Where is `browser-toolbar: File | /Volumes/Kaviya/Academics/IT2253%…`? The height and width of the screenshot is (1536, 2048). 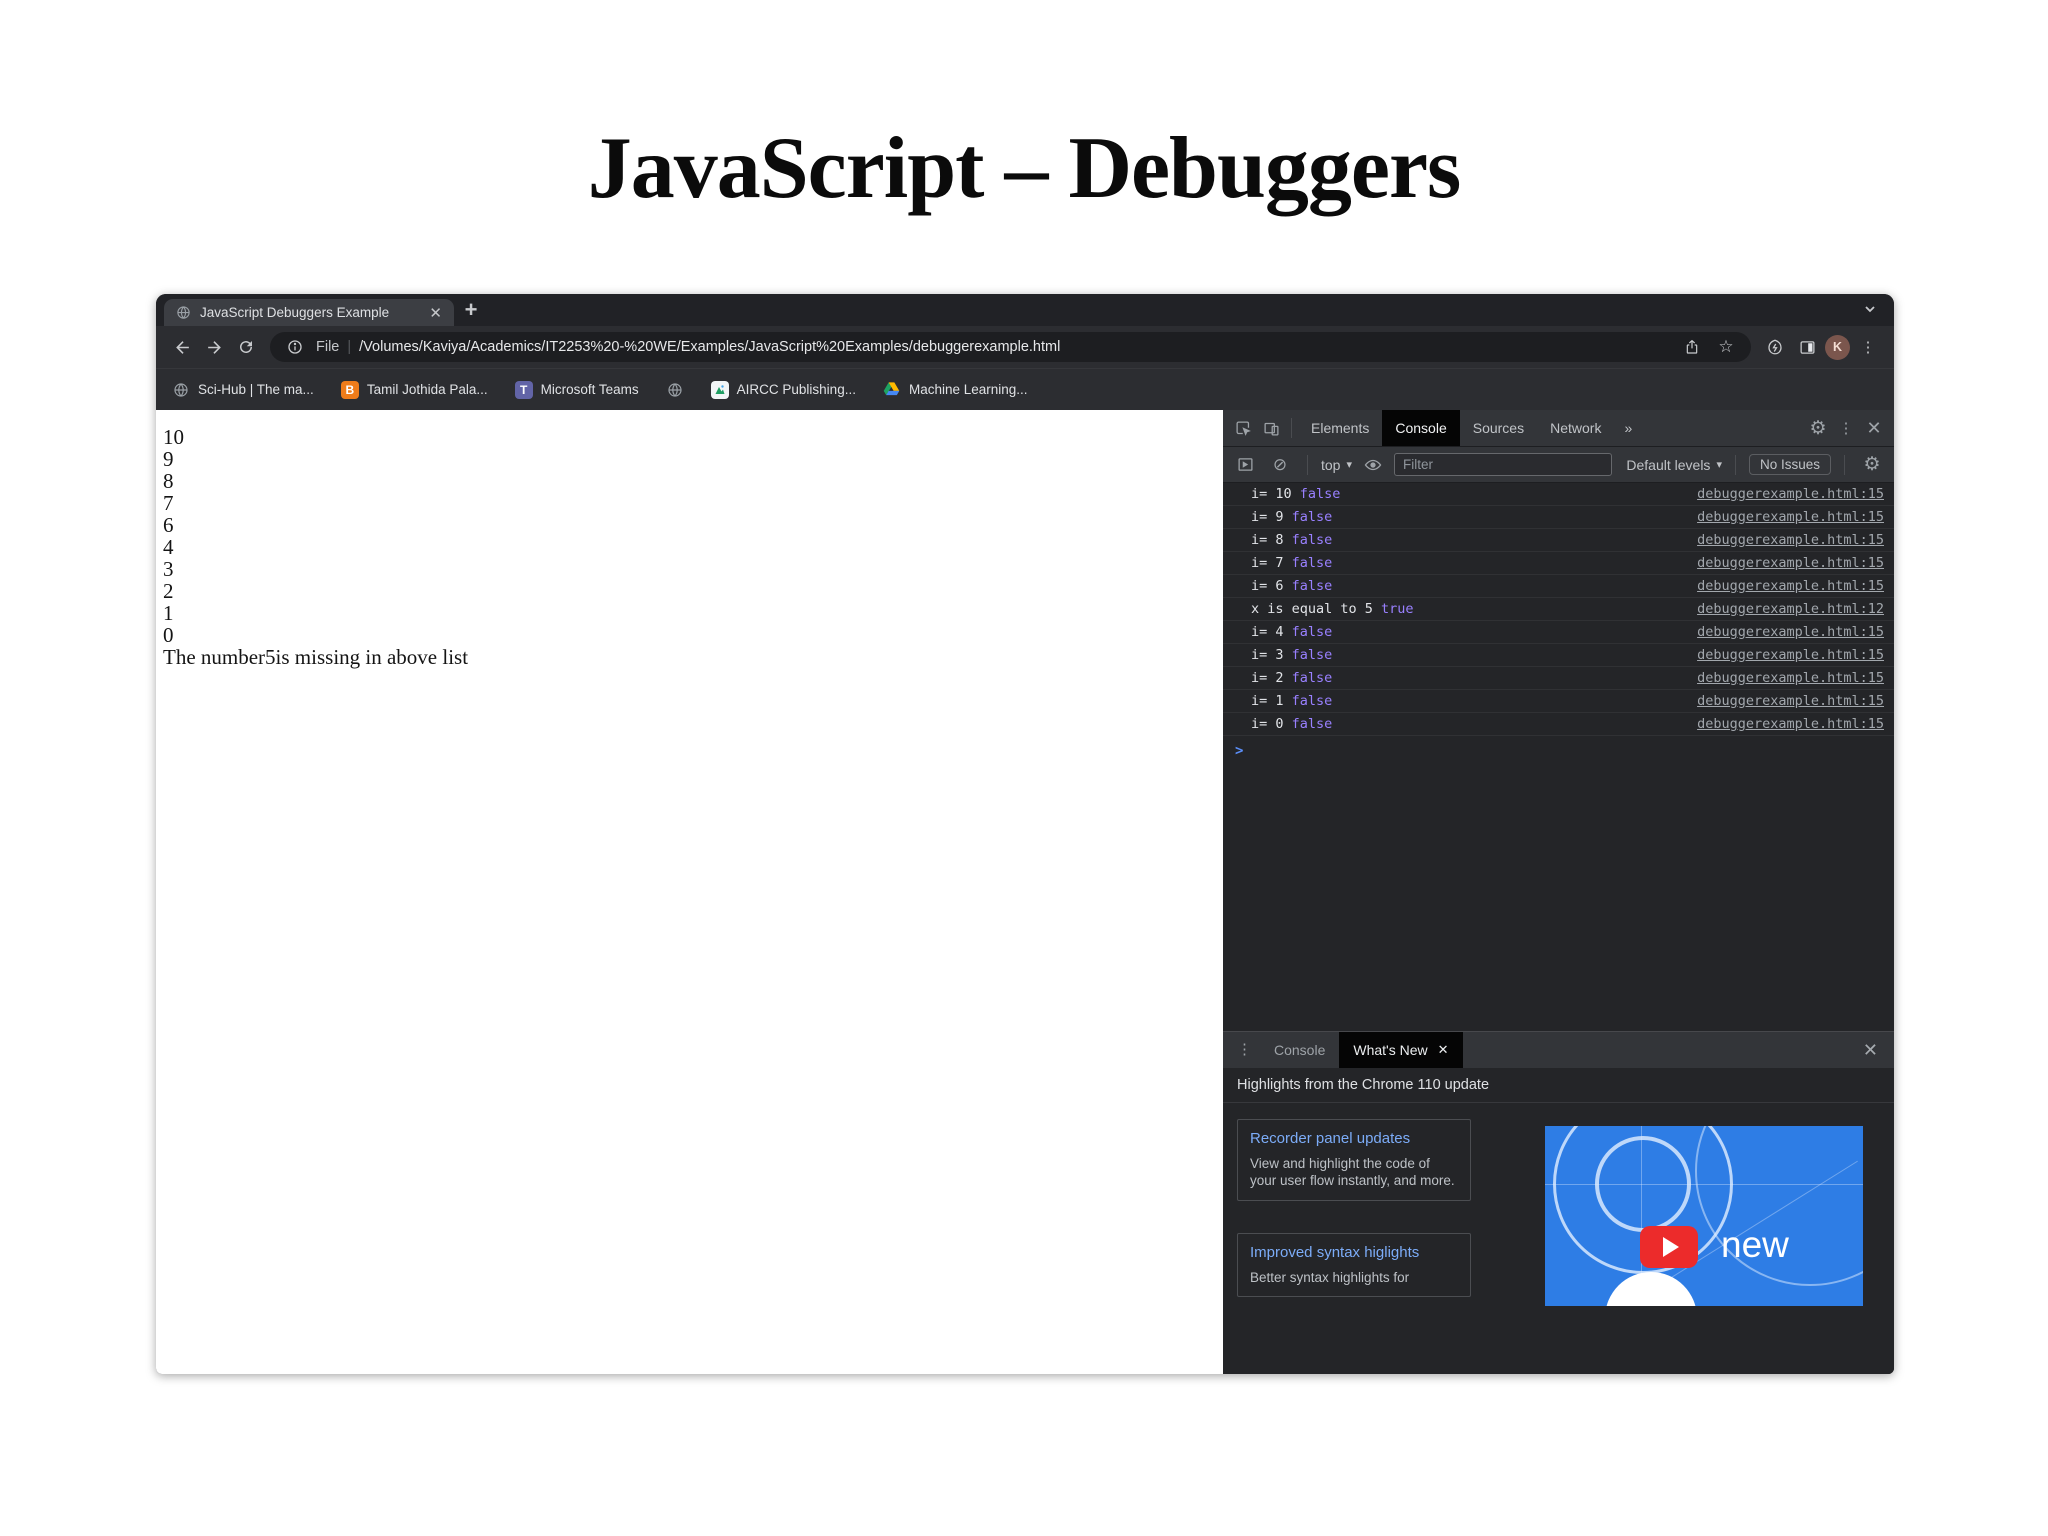
browser-toolbar: File | /Volumes/Kaviya/Academics/IT2253%… is located at coordinates (1025, 347).